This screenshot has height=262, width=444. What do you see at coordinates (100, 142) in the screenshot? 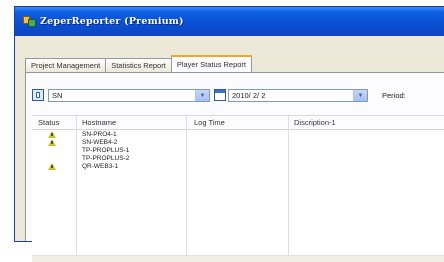
I see `hostname-cell: SN-WEB4-2` at bounding box center [100, 142].